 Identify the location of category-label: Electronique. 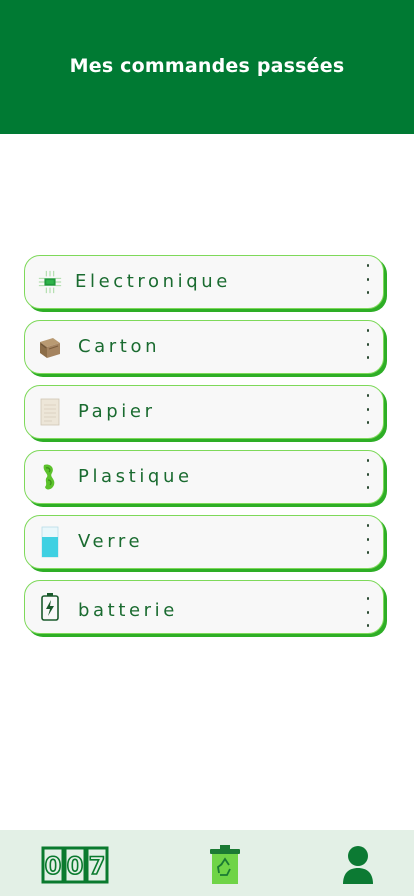
(153, 281).